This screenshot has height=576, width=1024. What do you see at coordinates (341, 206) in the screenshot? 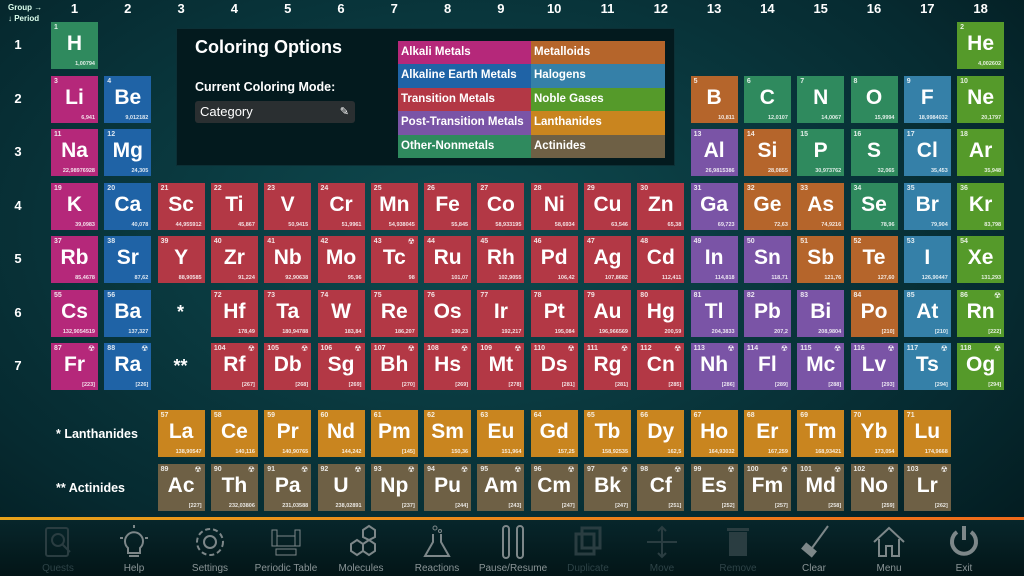
I see `element-cell-cr: 24 Cr 51,9961` at bounding box center [341, 206].